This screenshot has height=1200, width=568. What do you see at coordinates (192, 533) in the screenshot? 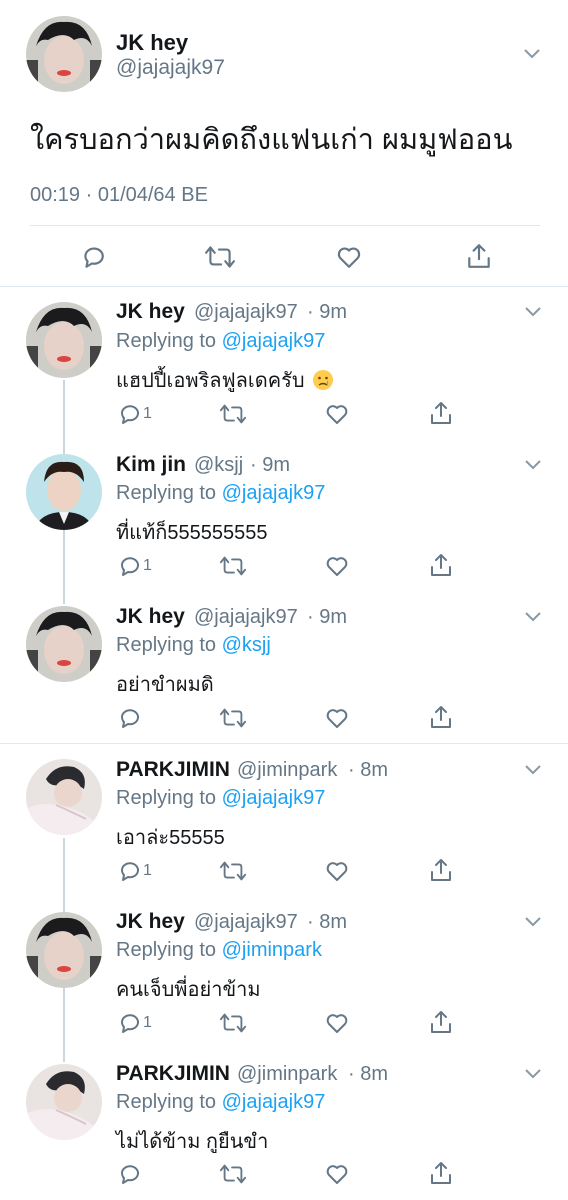
I see `tweet-text: ที่แท้ก็555555555` at bounding box center [192, 533].